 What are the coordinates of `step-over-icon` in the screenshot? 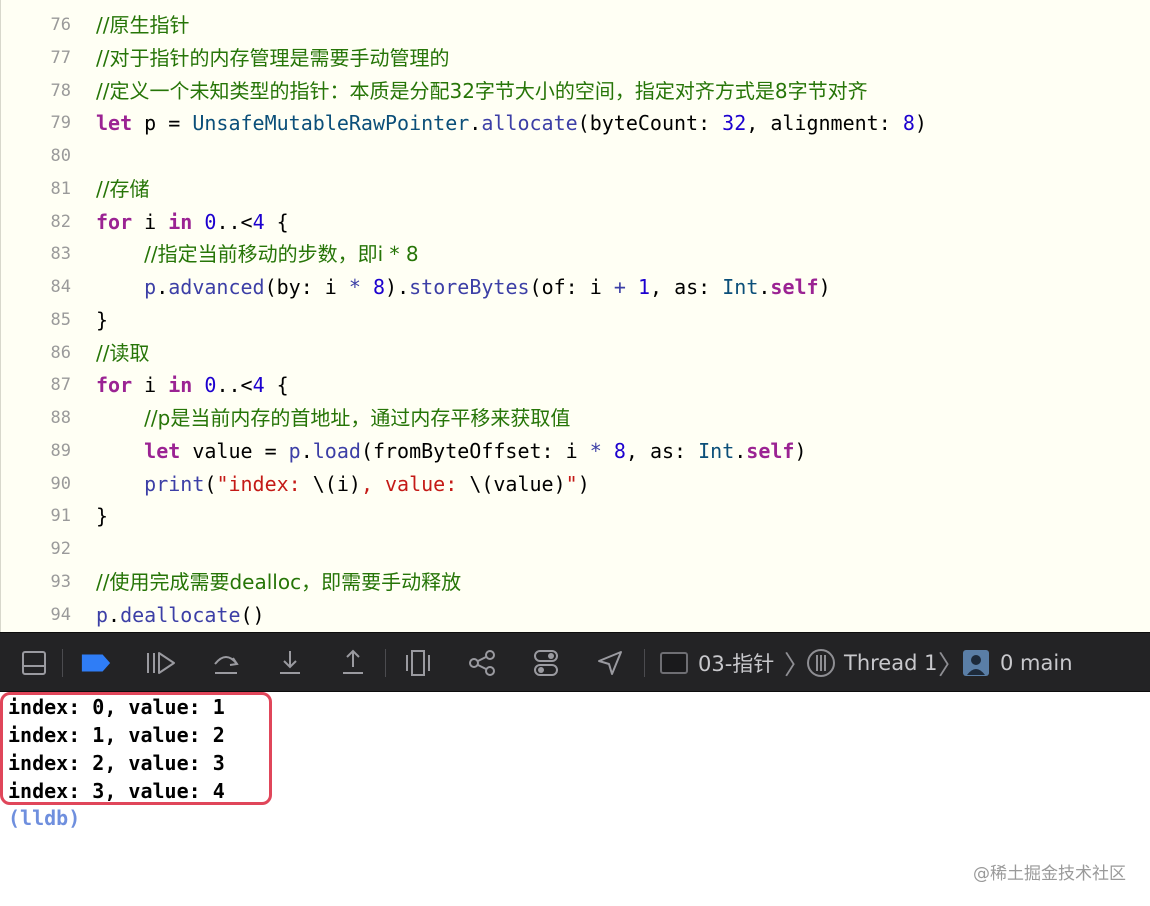 It's located at (226, 665).